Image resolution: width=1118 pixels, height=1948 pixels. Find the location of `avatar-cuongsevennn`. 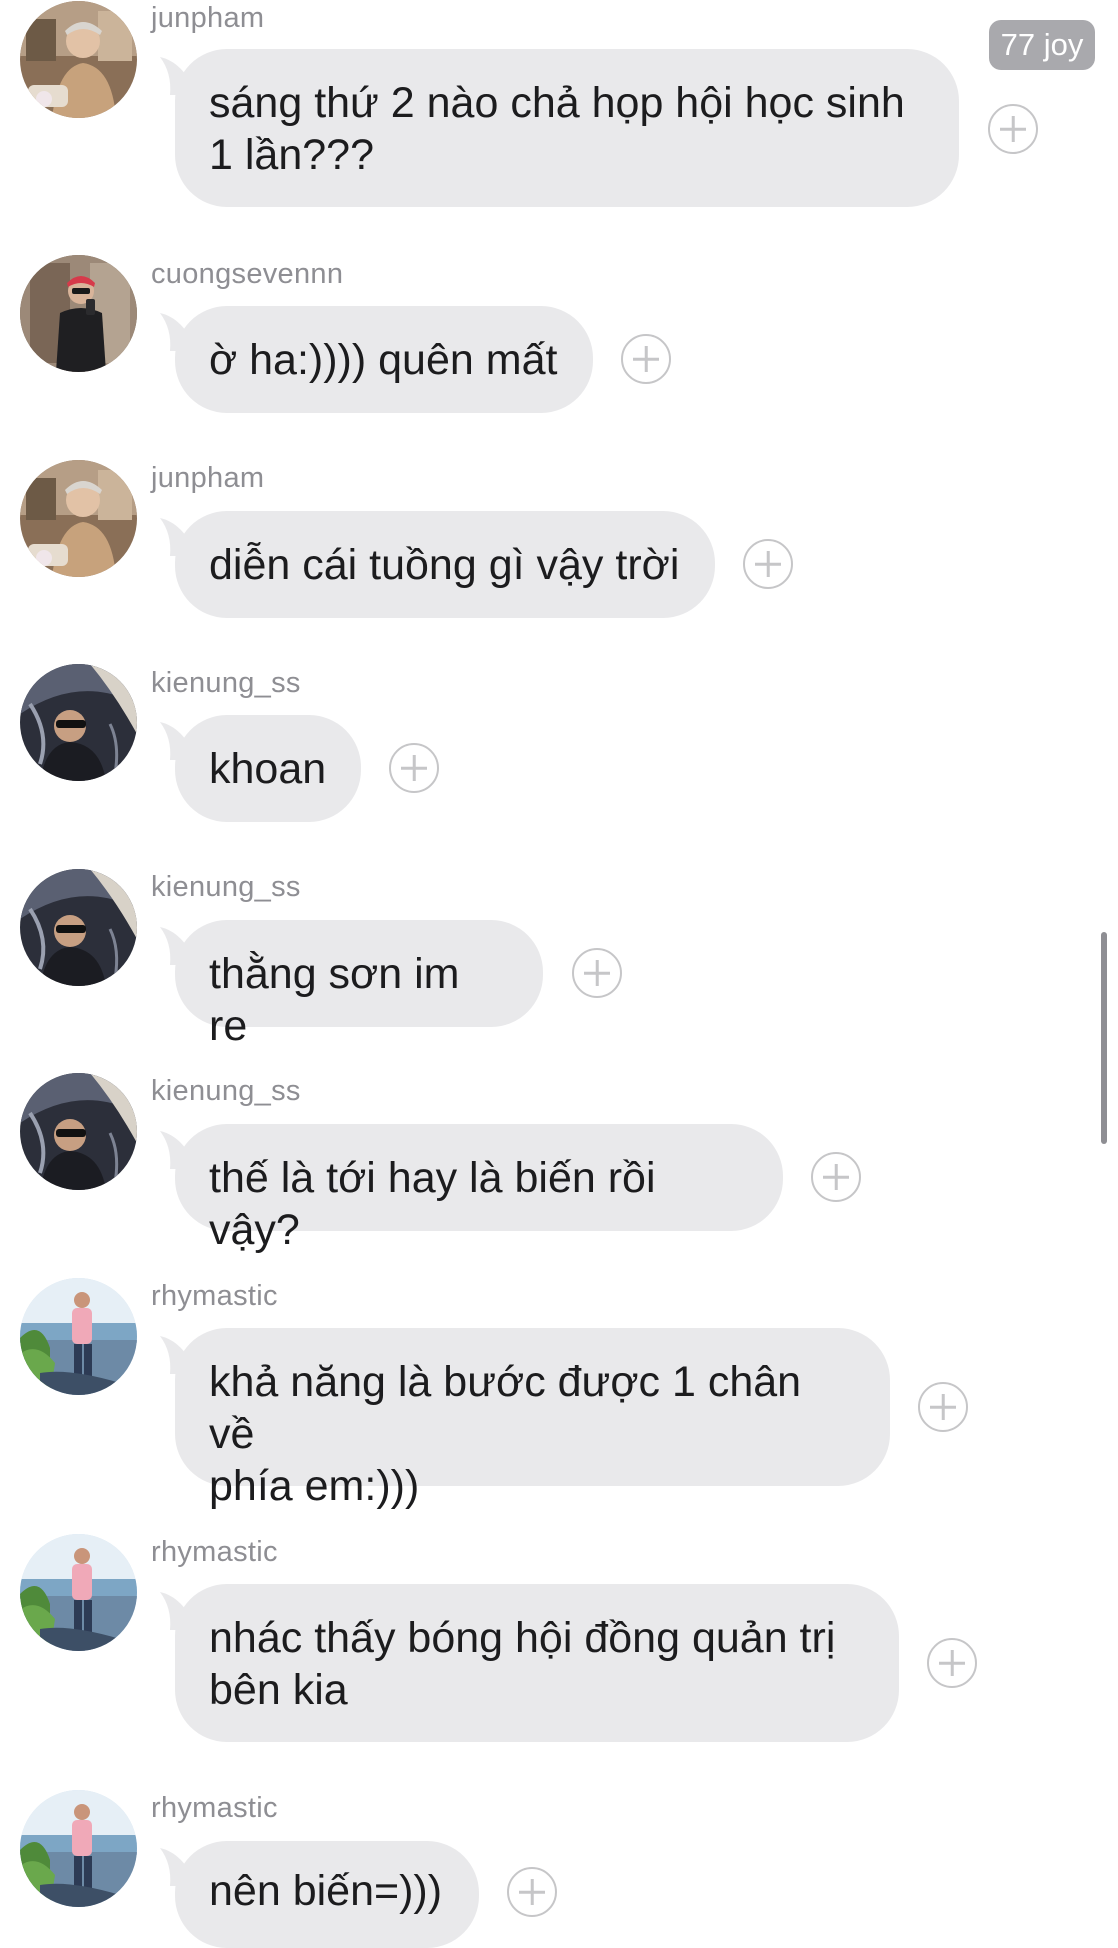

avatar-cuongsevennn is located at coordinates (78, 313).